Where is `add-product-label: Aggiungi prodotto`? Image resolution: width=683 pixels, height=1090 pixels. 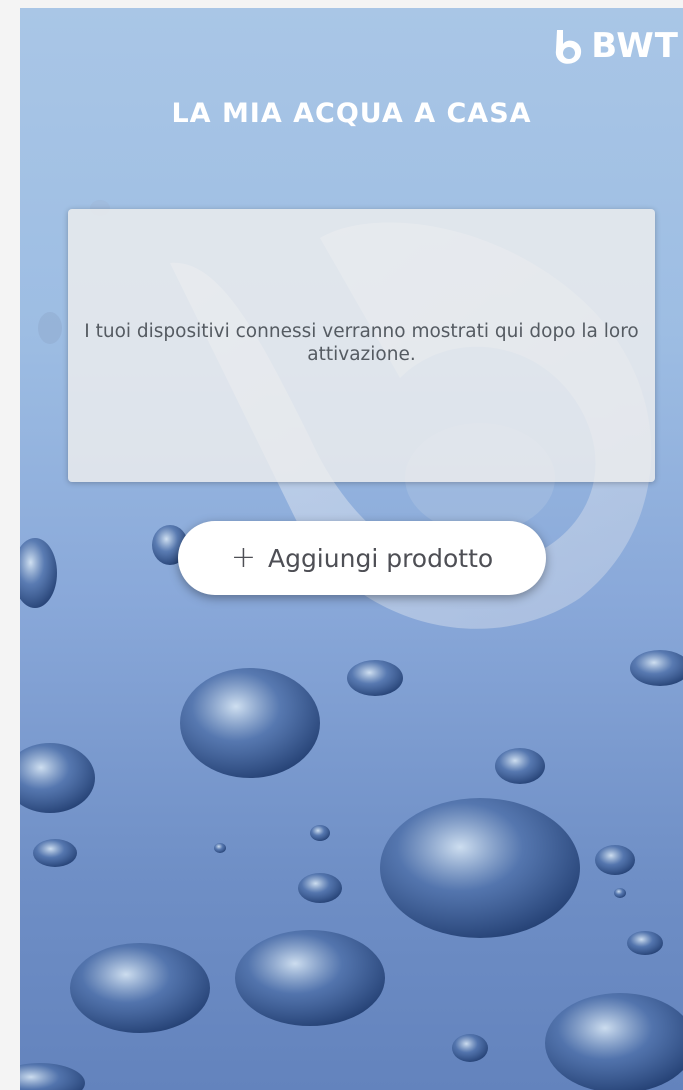 add-product-label: Aggiungi prodotto is located at coordinates (380, 558).